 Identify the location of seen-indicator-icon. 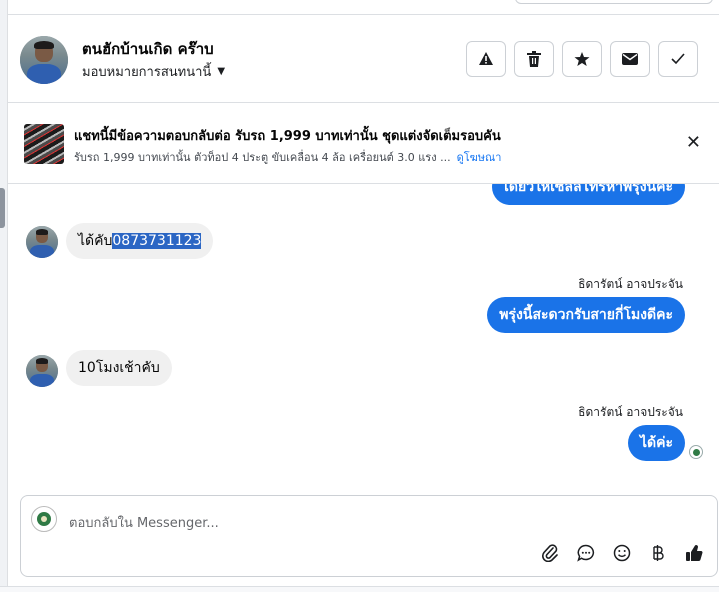
(696, 452).